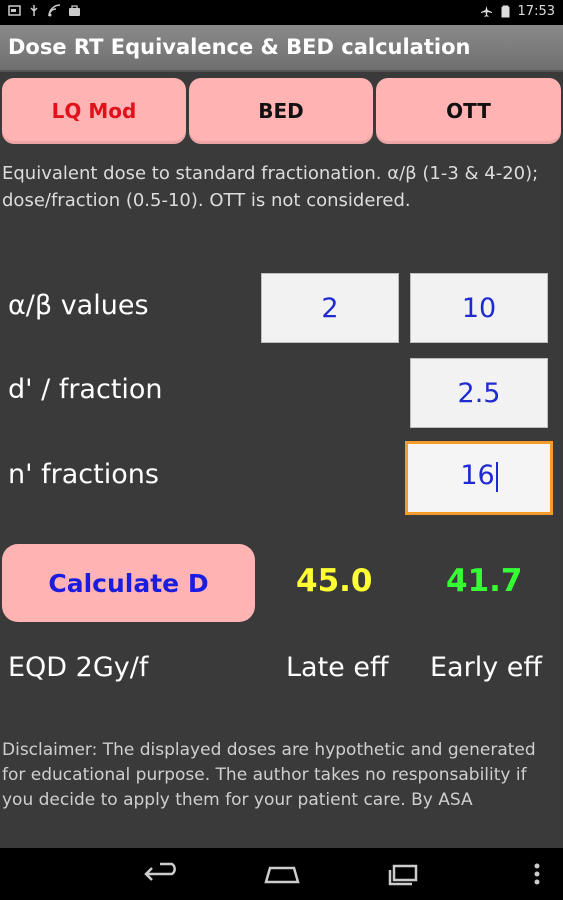 The image size is (563, 900). What do you see at coordinates (128, 583) in the screenshot?
I see `calculate-button: Calculate D` at bounding box center [128, 583].